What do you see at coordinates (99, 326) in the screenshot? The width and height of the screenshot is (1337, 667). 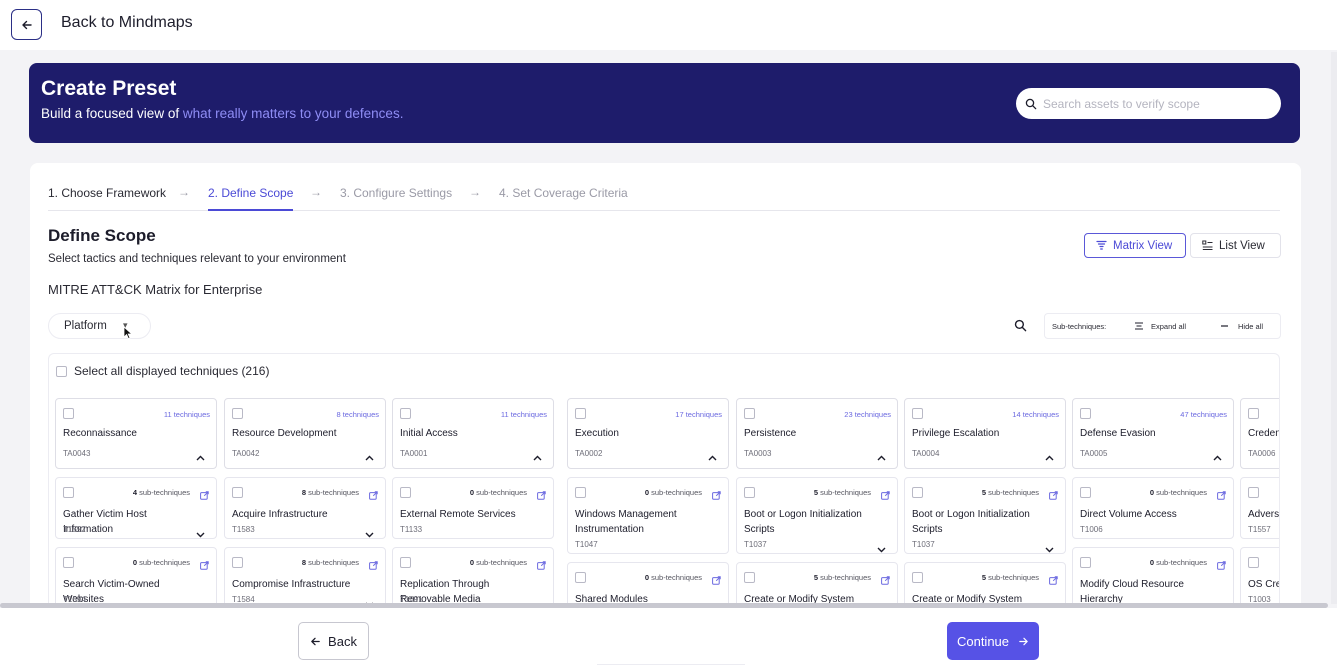 I see `platform-filter: Platform ▾` at bounding box center [99, 326].